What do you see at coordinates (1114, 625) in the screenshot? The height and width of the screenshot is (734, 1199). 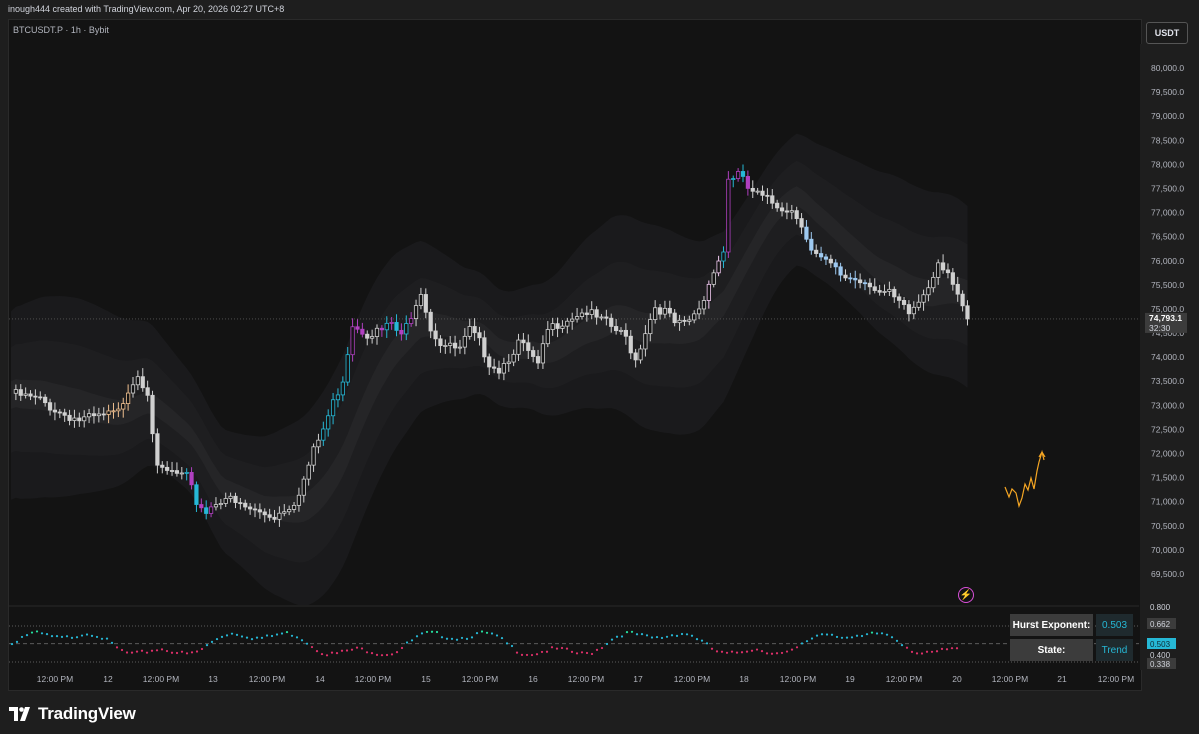 I see `hurst-value: 0.503` at bounding box center [1114, 625].